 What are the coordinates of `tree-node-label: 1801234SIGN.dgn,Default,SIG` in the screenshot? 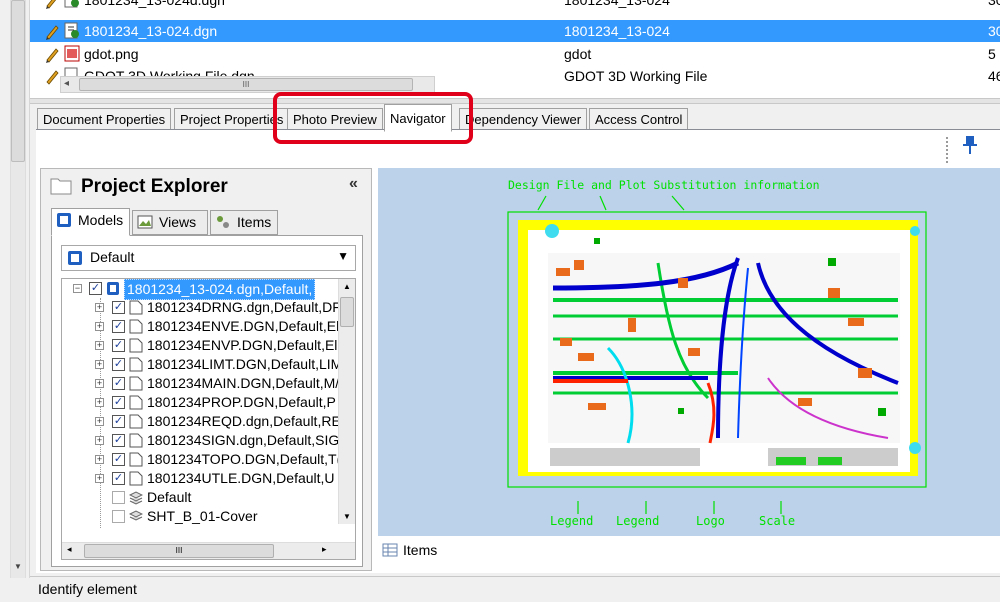 It's located at (243, 440).